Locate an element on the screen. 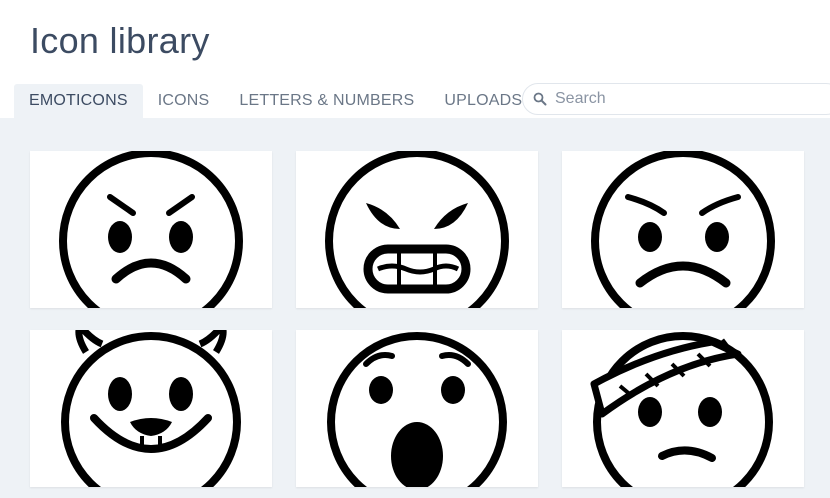  icon-card-grimacing is located at coordinates (417, 229).